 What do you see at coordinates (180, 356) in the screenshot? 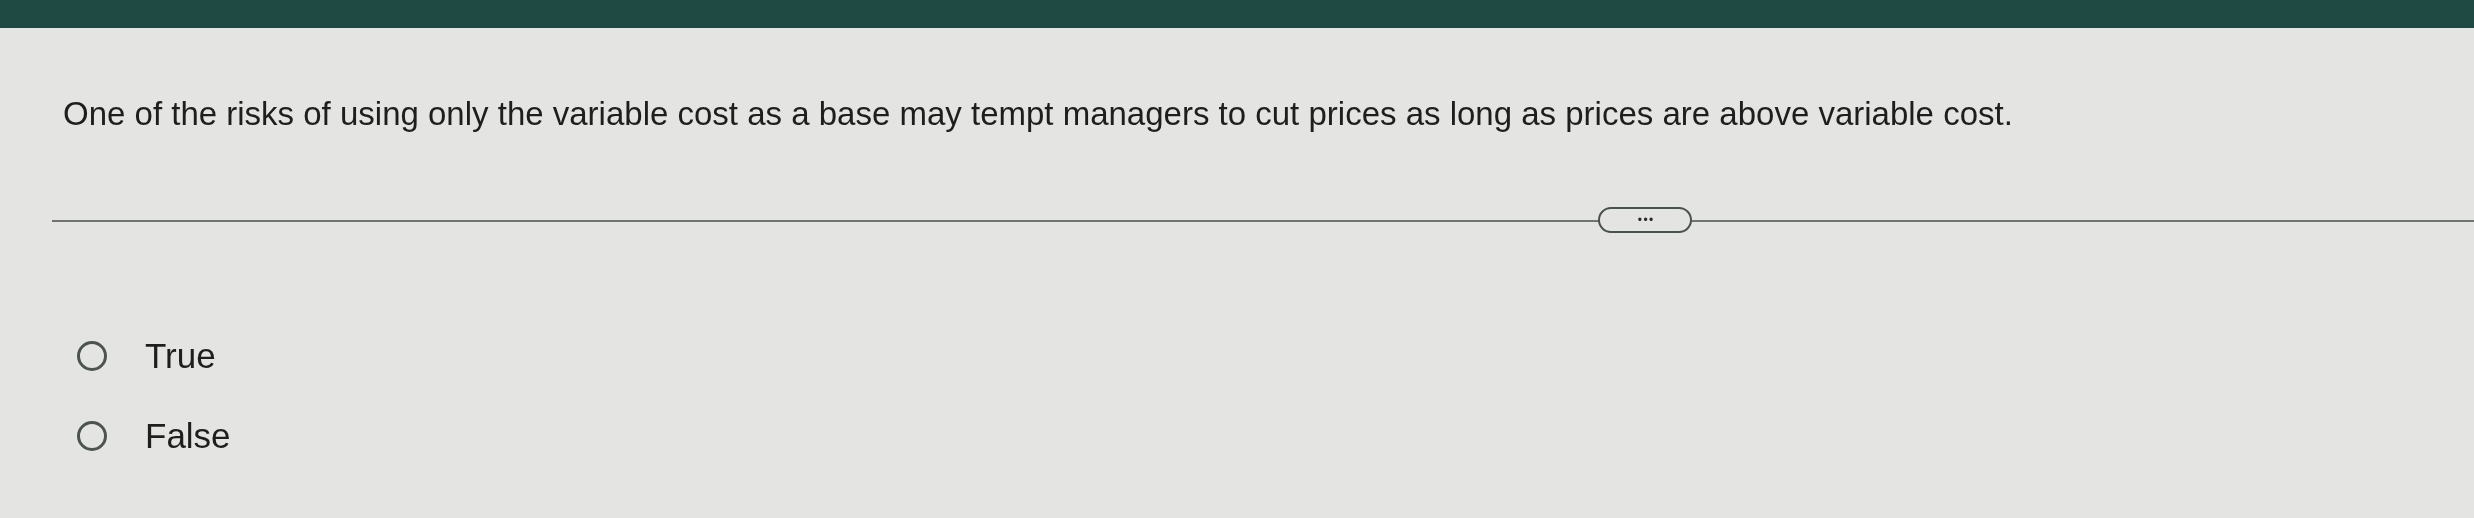
I see `option-label: True` at bounding box center [180, 356].